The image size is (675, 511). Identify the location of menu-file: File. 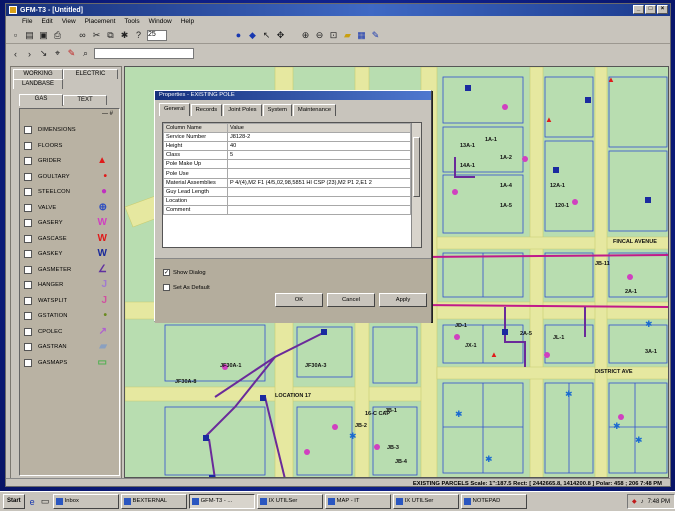
(27, 21).